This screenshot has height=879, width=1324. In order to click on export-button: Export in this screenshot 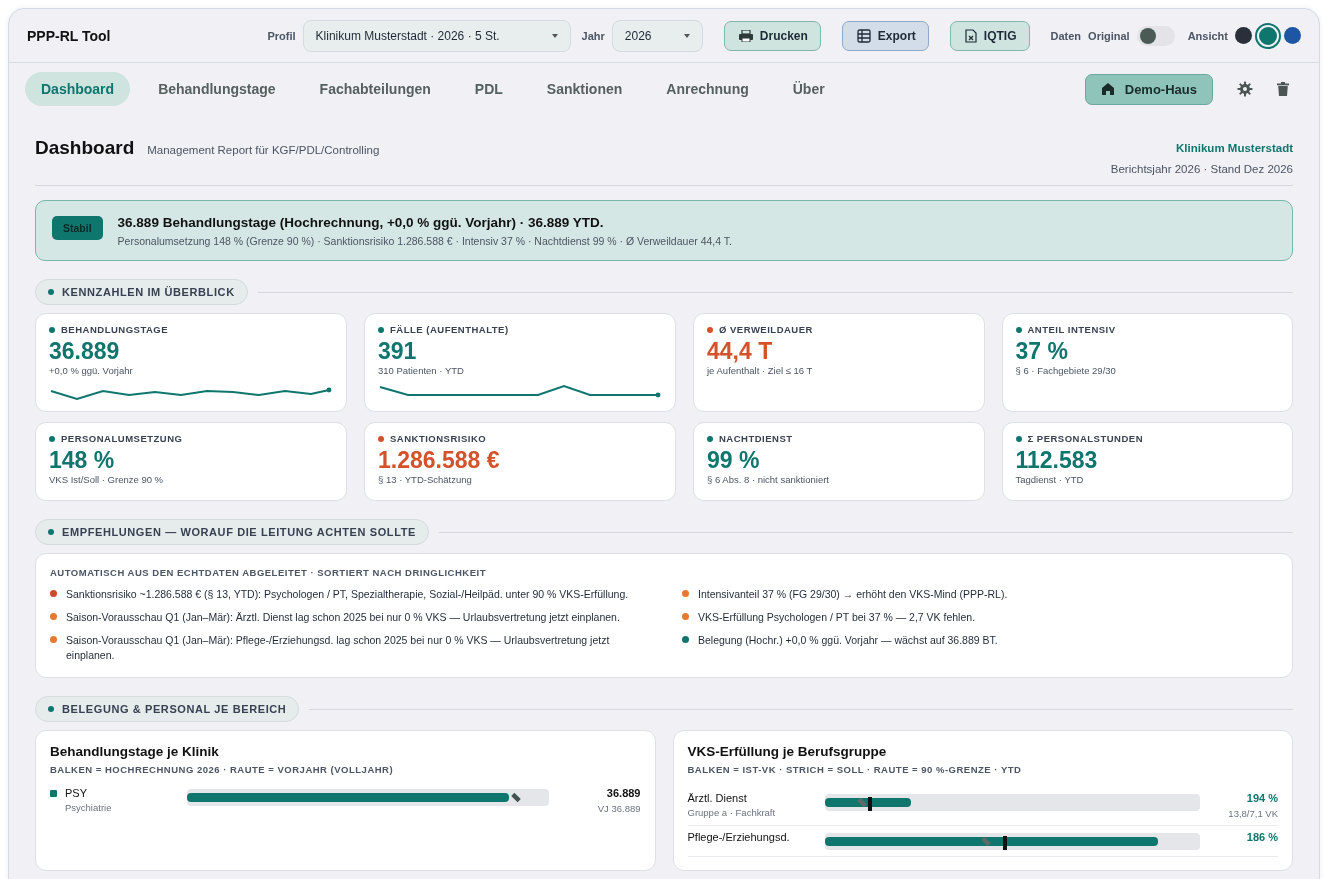, I will do `click(885, 35)`.